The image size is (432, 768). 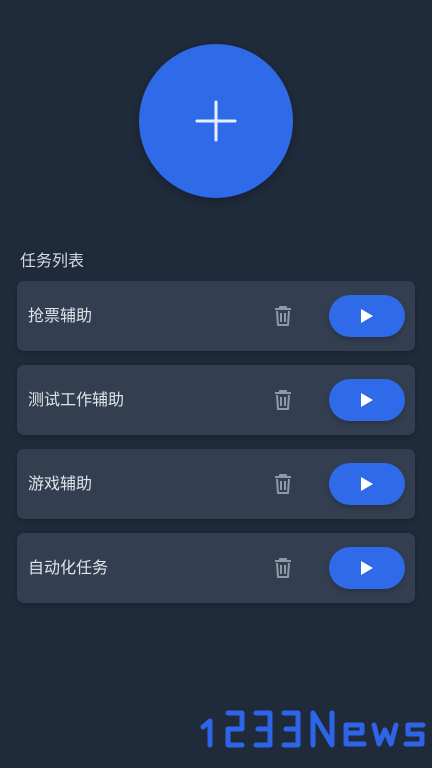 What do you see at coordinates (216, 316) in the screenshot?
I see `task-card: 抢票辅助` at bounding box center [216, 316].